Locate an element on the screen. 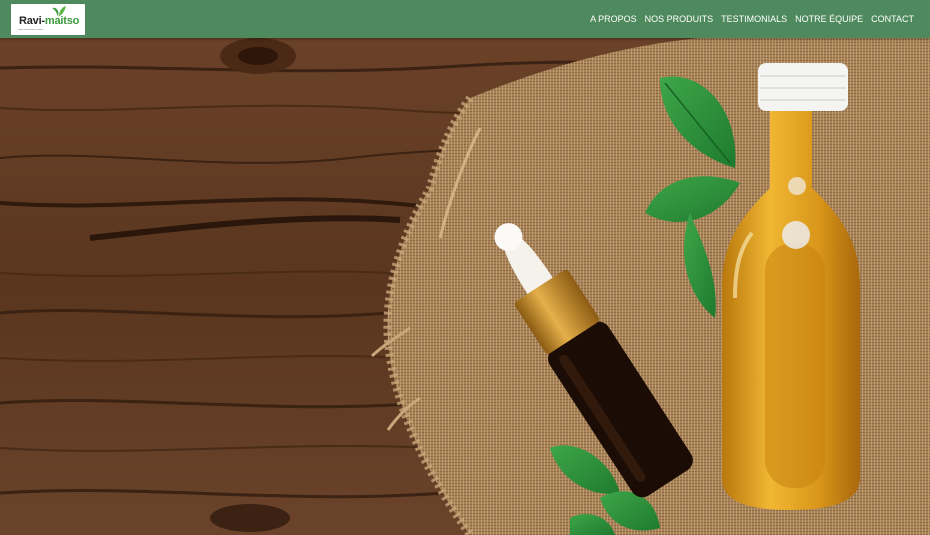  nav-link-notre-equipe: NOTRE ÉQUIPE is located at coordinates (829, 19).